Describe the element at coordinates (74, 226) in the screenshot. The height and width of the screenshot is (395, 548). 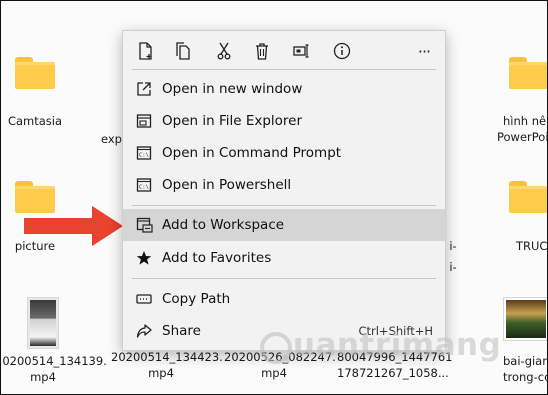
I see `red-arrow-annotation` at that location.